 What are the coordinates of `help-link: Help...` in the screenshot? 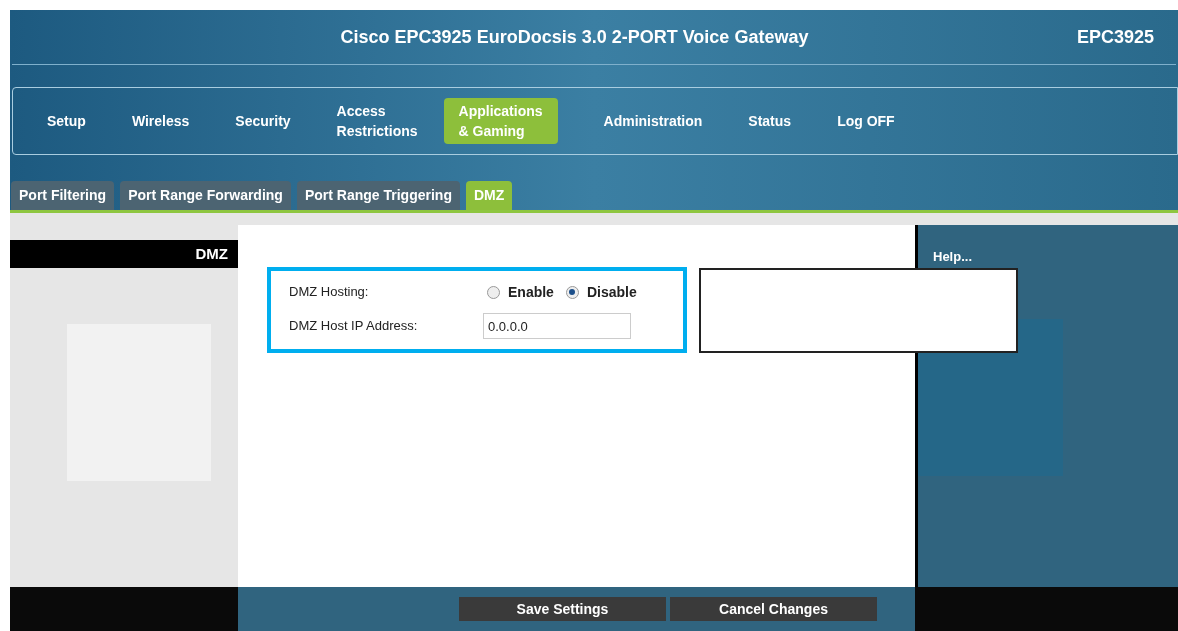 It's located at (1055, 257).